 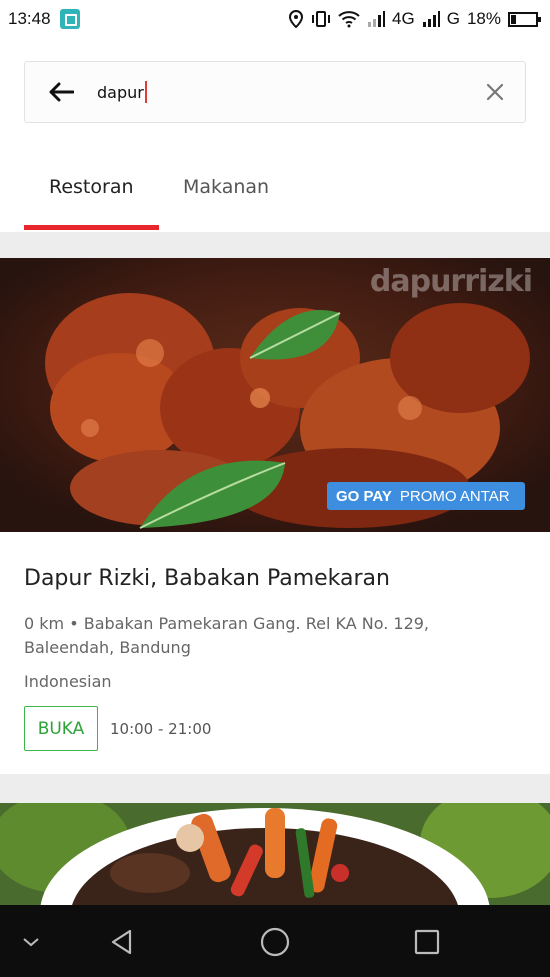 What do you see at coordinates (524, 19) in the screenshot?
I see `battery-icon` at bounding box center [524, 19].